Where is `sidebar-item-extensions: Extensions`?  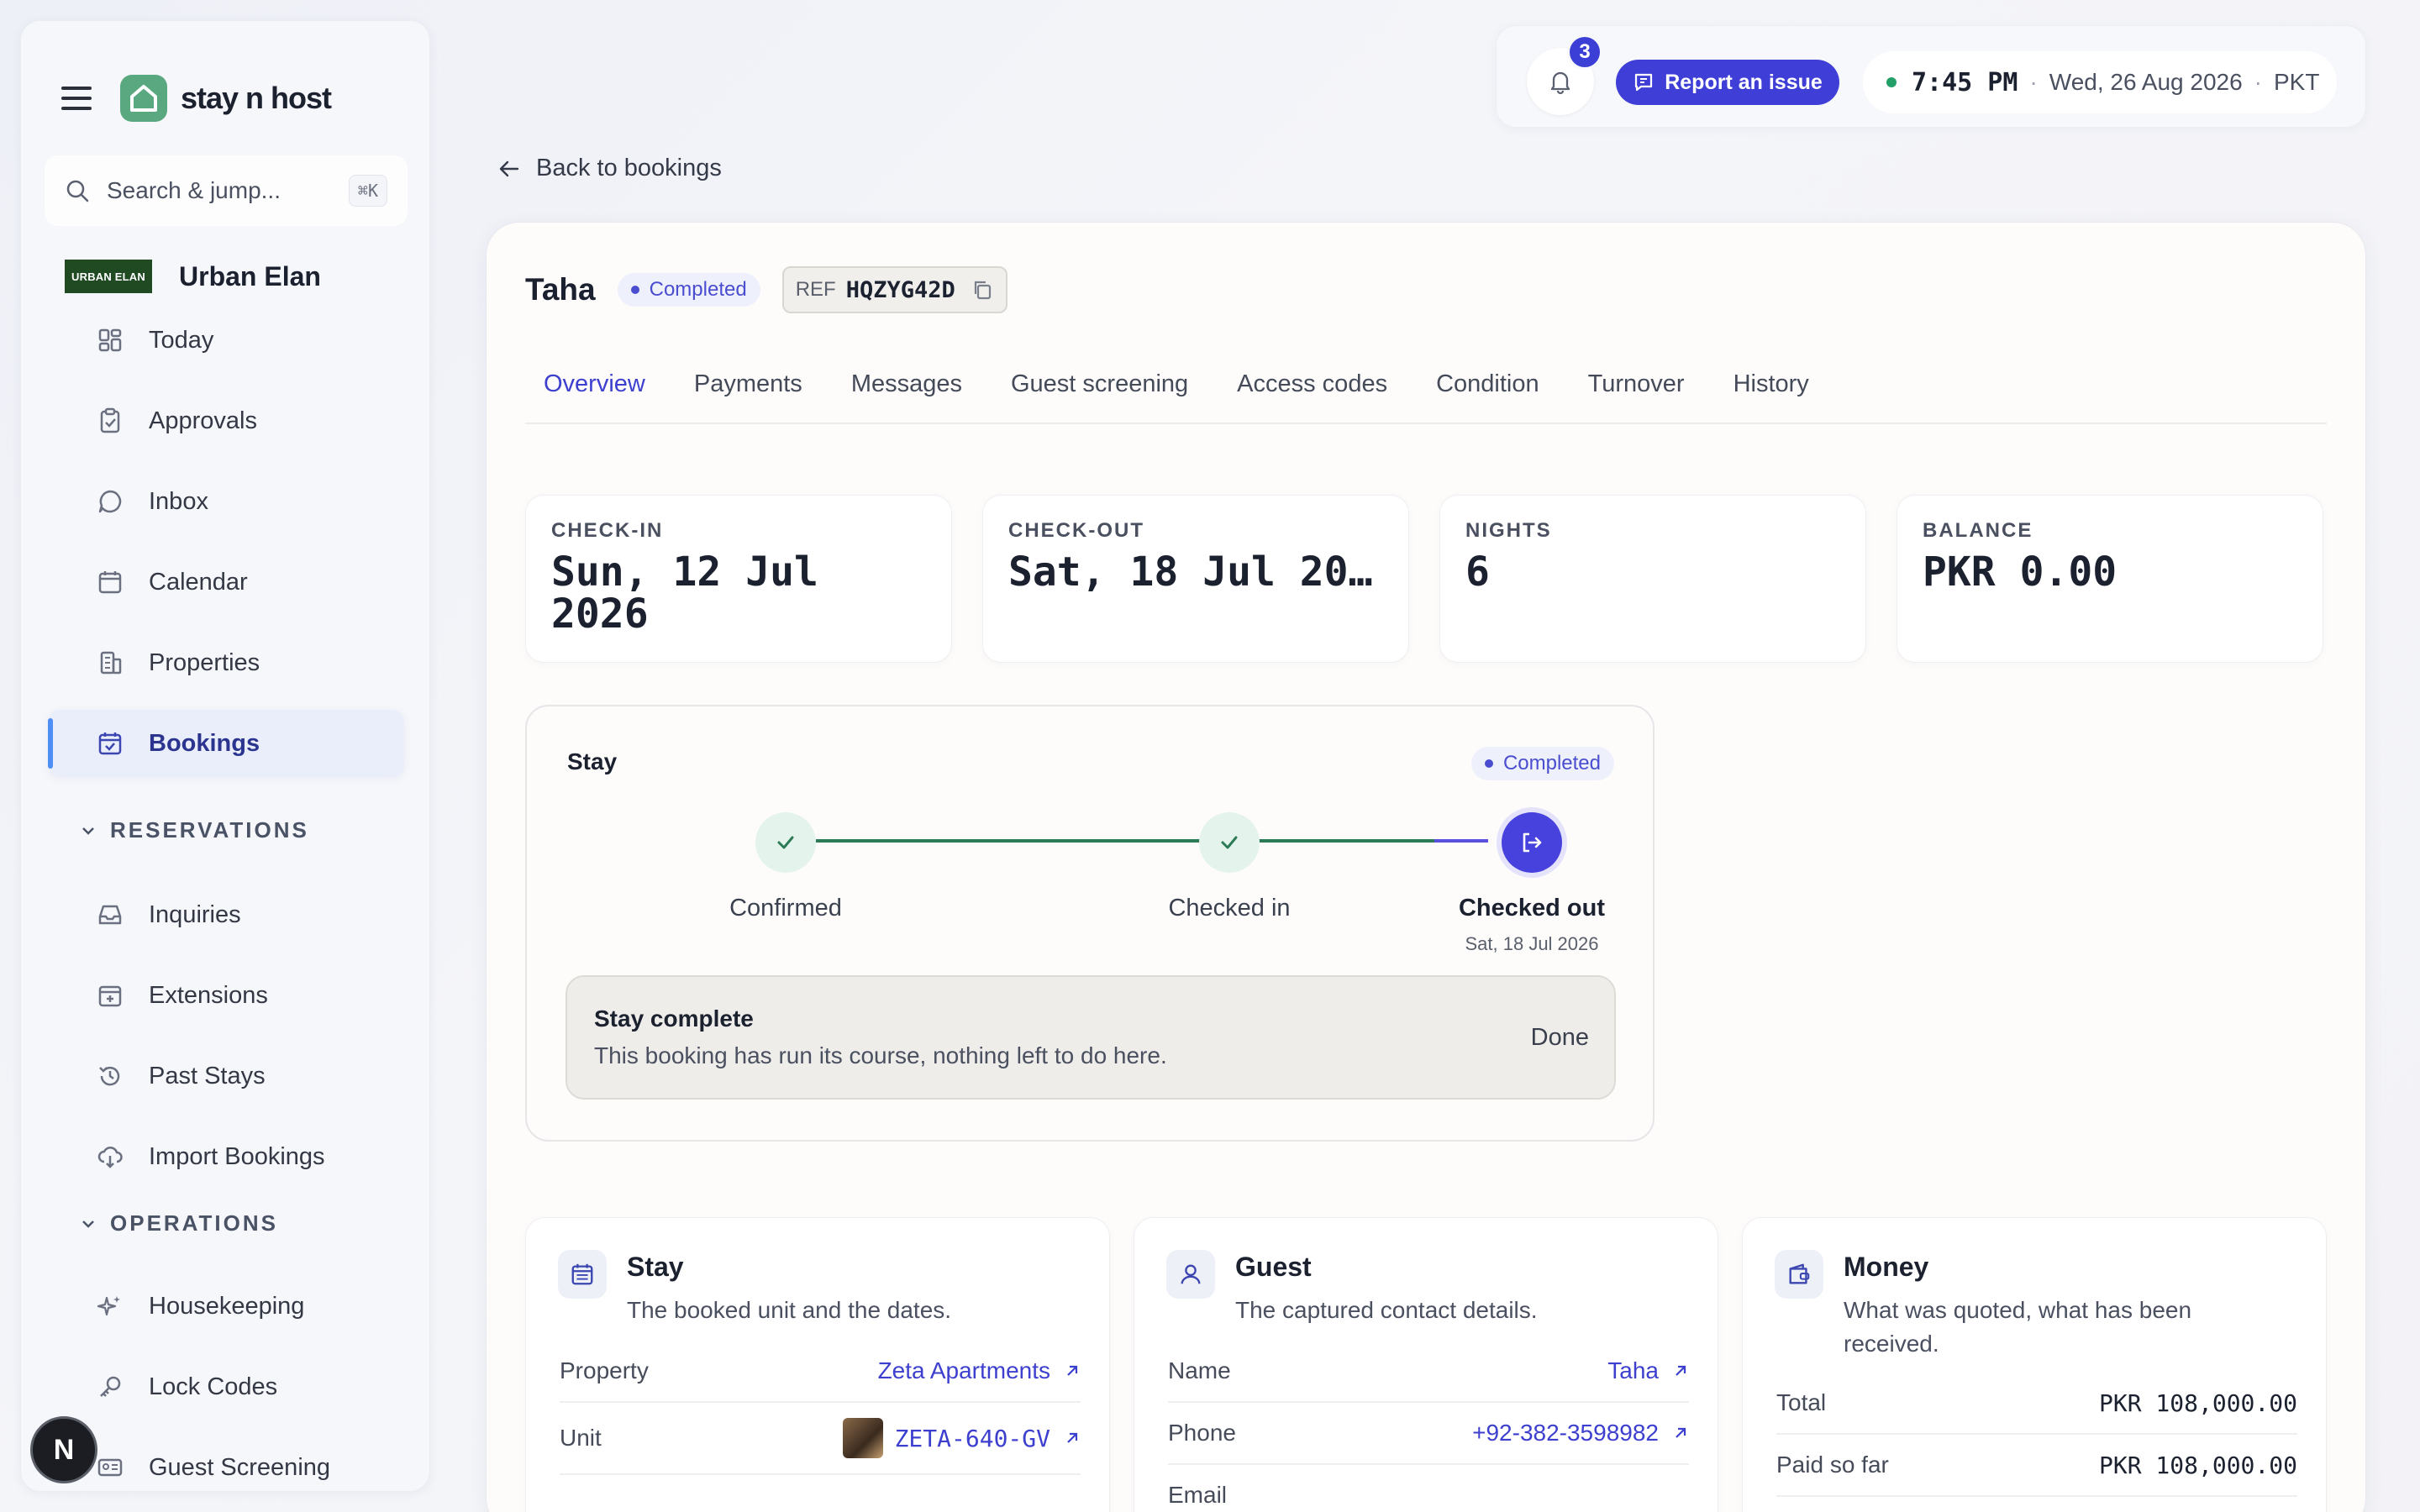 sidebar-item-extensions: Extensions is located at coordinates (226, 995).